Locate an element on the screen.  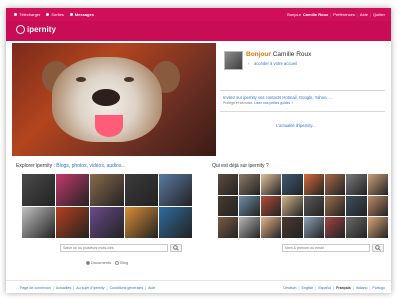
avatar is located at coordinates (233, 60).